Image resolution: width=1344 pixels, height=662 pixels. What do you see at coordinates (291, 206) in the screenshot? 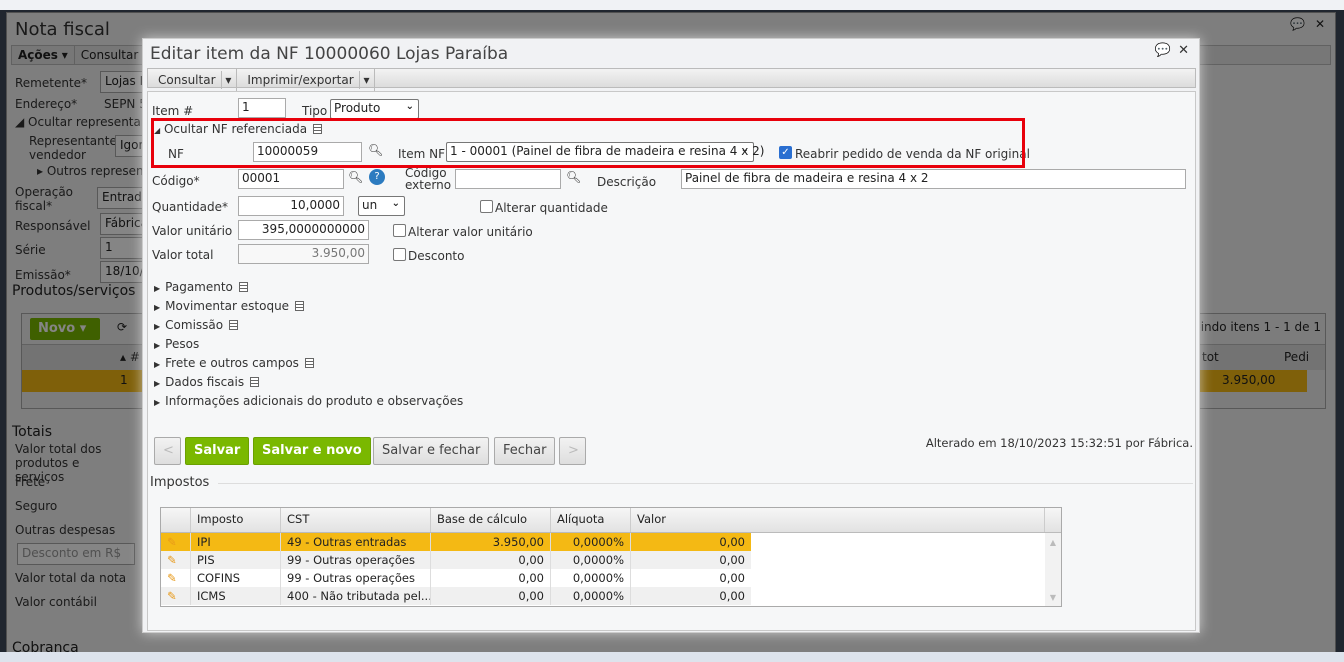
I see `quantidade-input: 10,0000` at bounding box center [291, 206].